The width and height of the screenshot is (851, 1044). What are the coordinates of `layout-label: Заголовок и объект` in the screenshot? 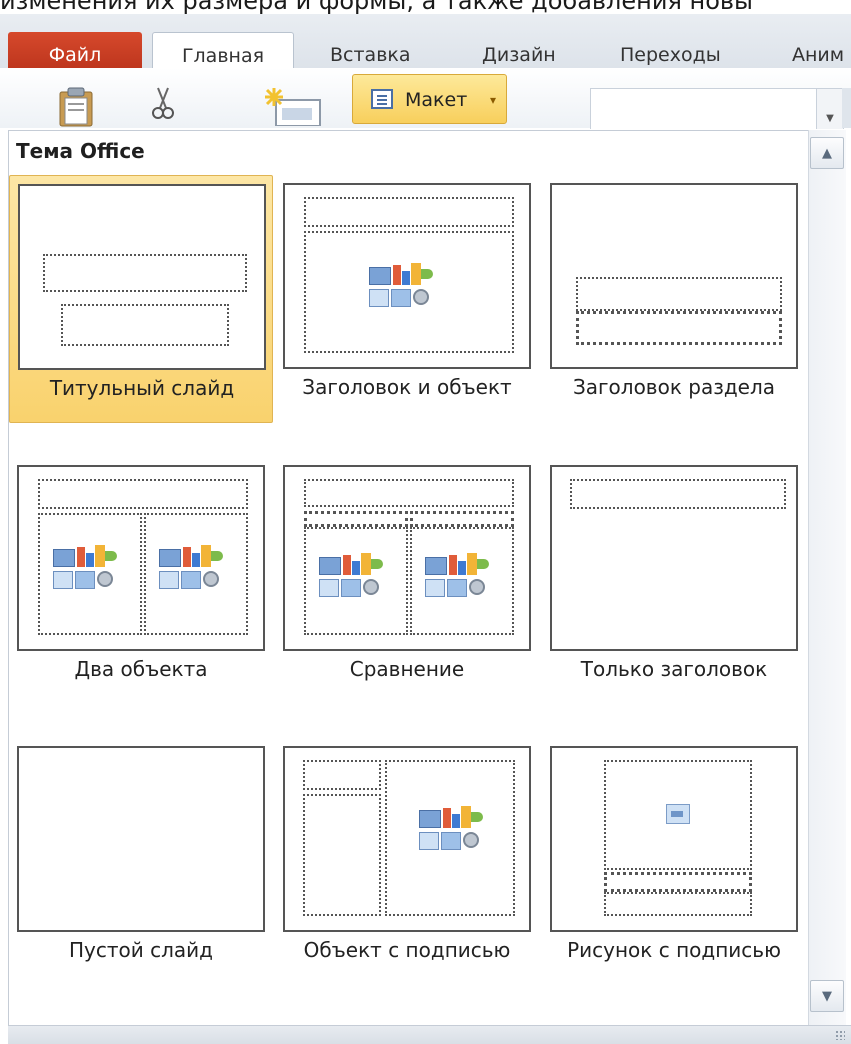 It's located at (407, 387).